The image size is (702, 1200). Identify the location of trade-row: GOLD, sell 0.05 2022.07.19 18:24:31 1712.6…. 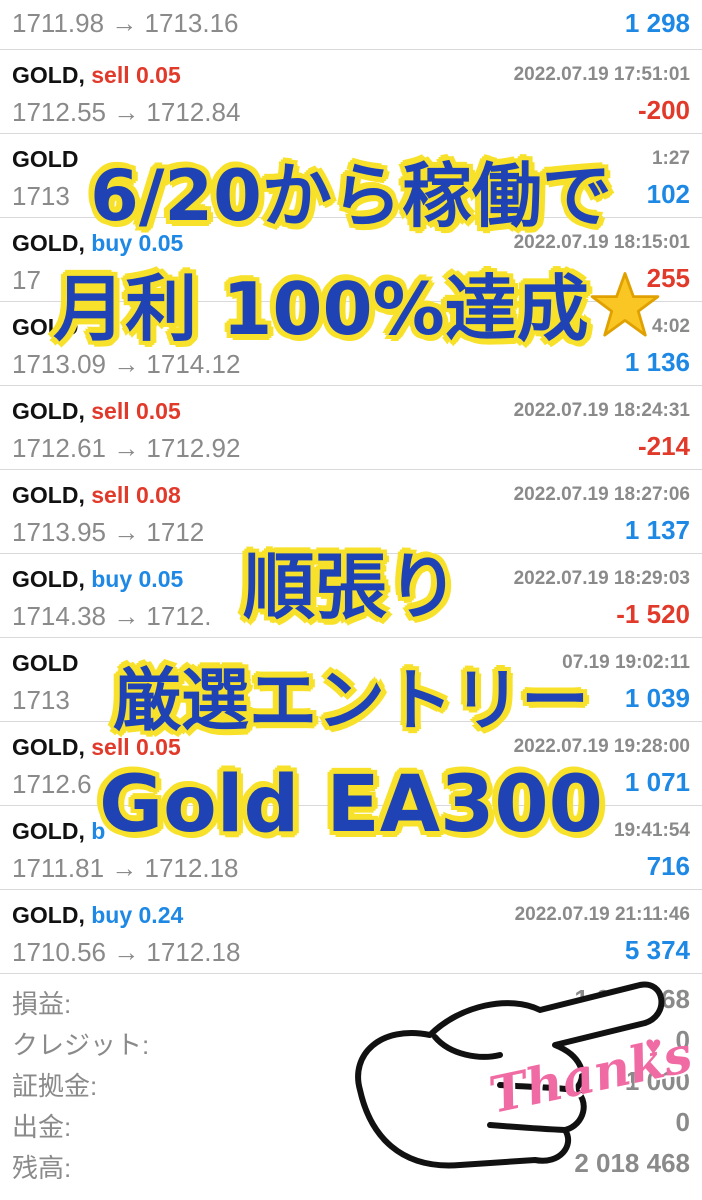
(351, 428).